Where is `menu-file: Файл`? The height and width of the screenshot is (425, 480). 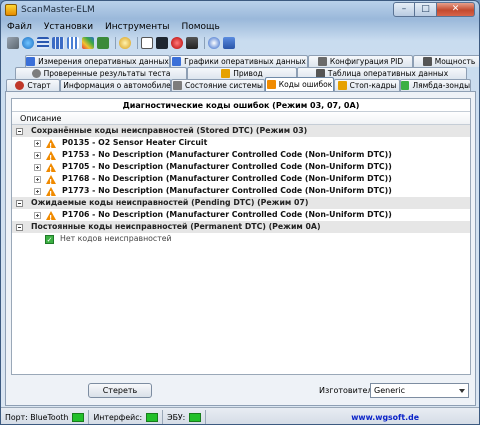
menu-file: Файл is located at coordinates (19, 27).